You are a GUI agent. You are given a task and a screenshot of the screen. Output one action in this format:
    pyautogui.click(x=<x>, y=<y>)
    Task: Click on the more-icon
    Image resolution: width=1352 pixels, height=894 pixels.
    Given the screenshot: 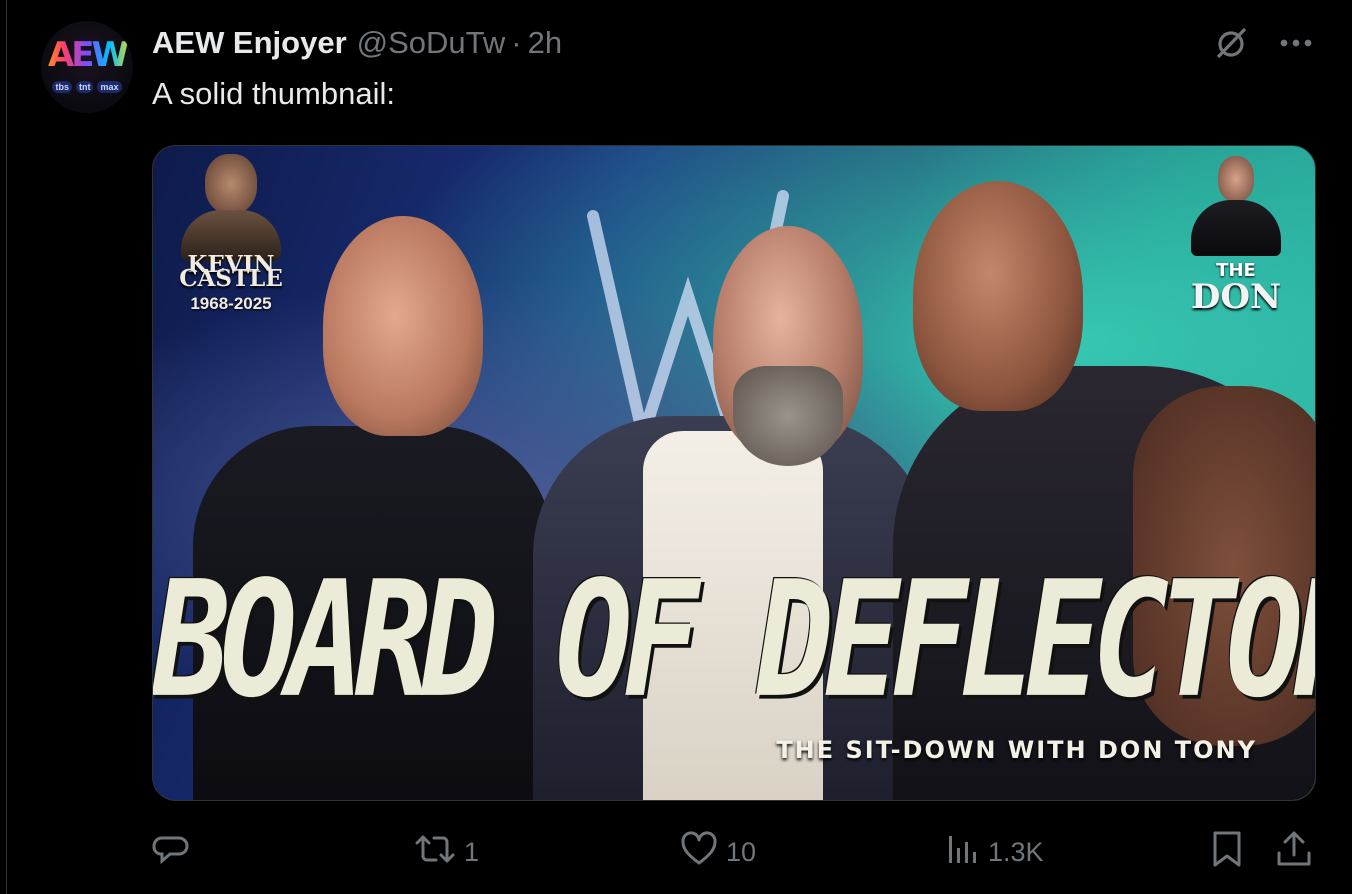 What is the action you would take?
    pyautogui.click(x=1296, y=43)
    